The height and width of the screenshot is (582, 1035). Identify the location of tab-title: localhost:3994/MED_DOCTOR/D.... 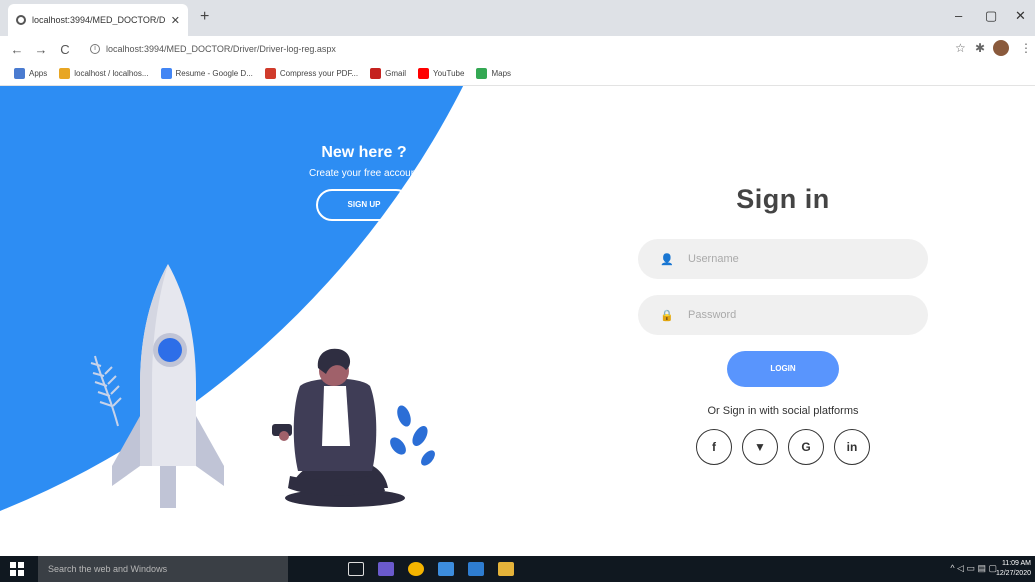
(98, 20).